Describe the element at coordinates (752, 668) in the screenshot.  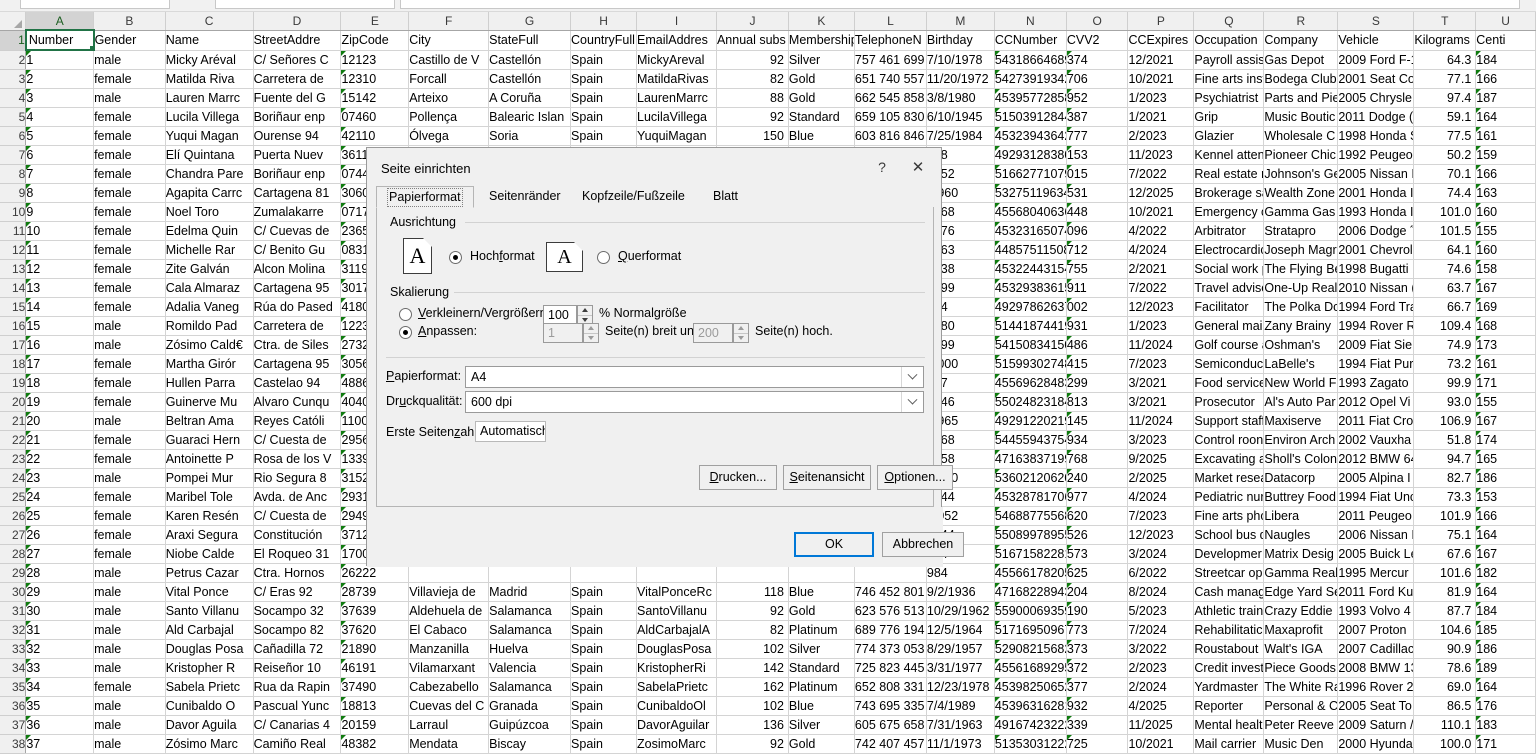
I see `data-cell: 142` at that location.